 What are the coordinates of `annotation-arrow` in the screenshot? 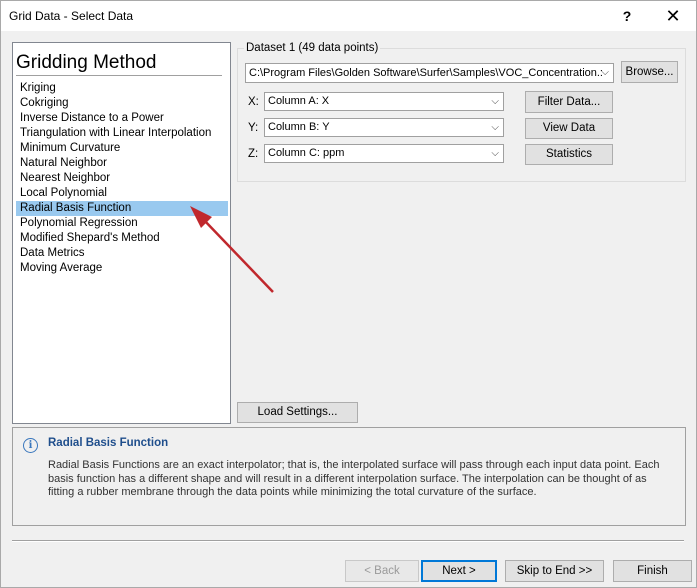 It's located at (232, 249).